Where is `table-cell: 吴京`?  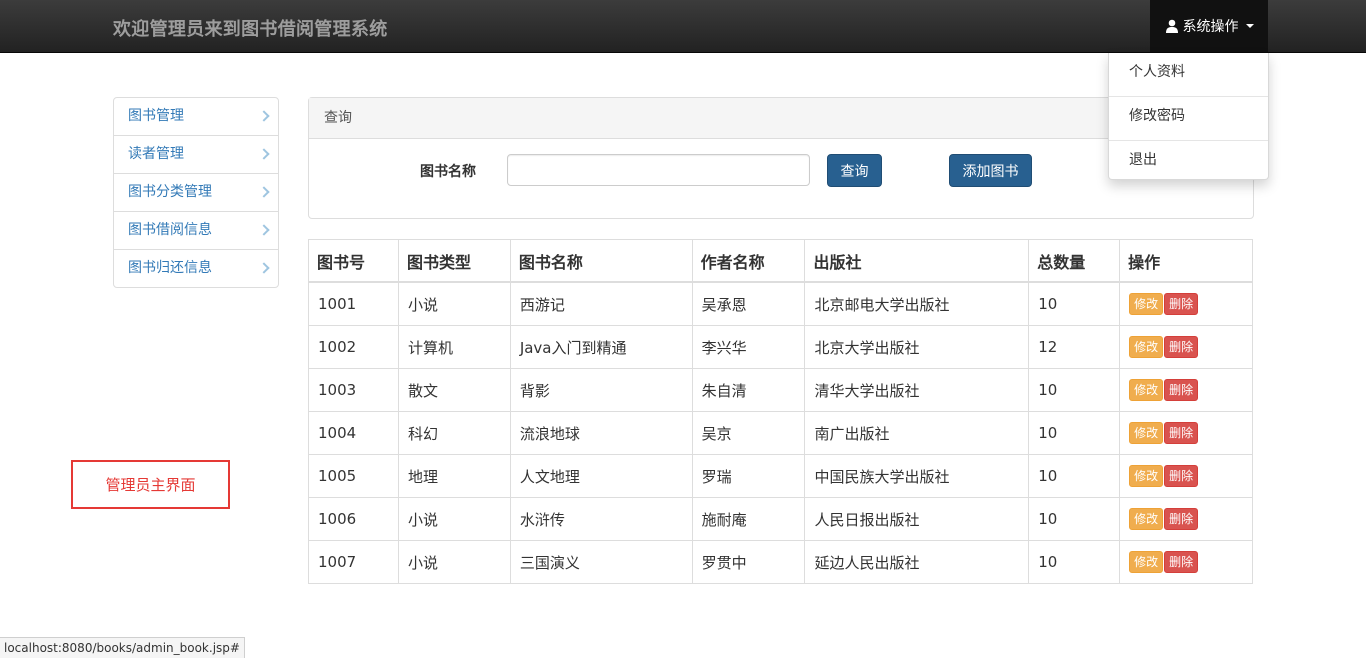
table-cell: 吴京 is located at coordinates (748, 433).